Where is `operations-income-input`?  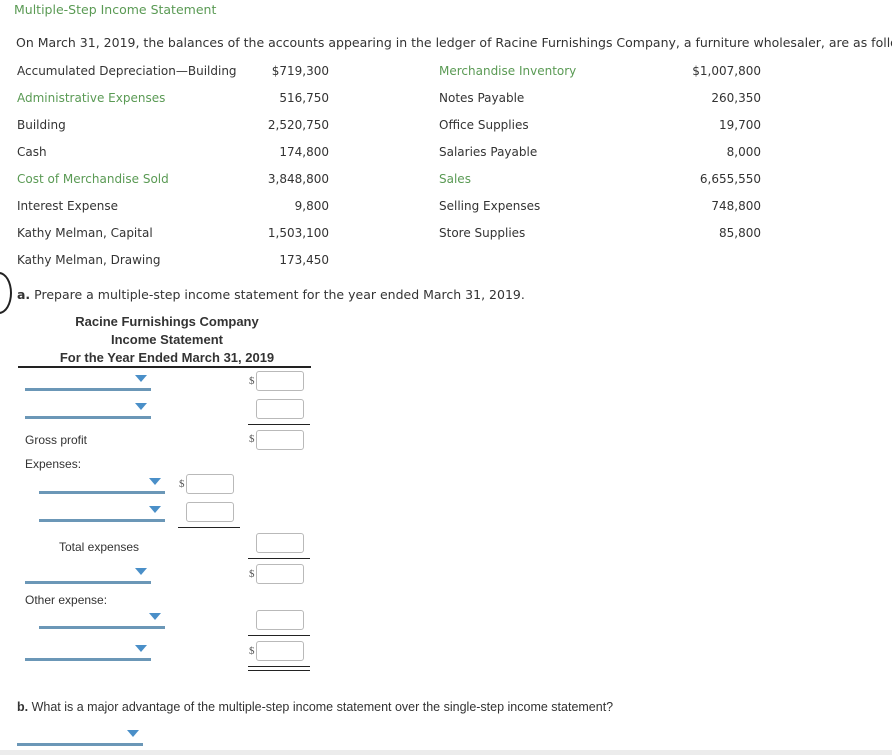
operations-income-input is located at coordinates (280, 574).